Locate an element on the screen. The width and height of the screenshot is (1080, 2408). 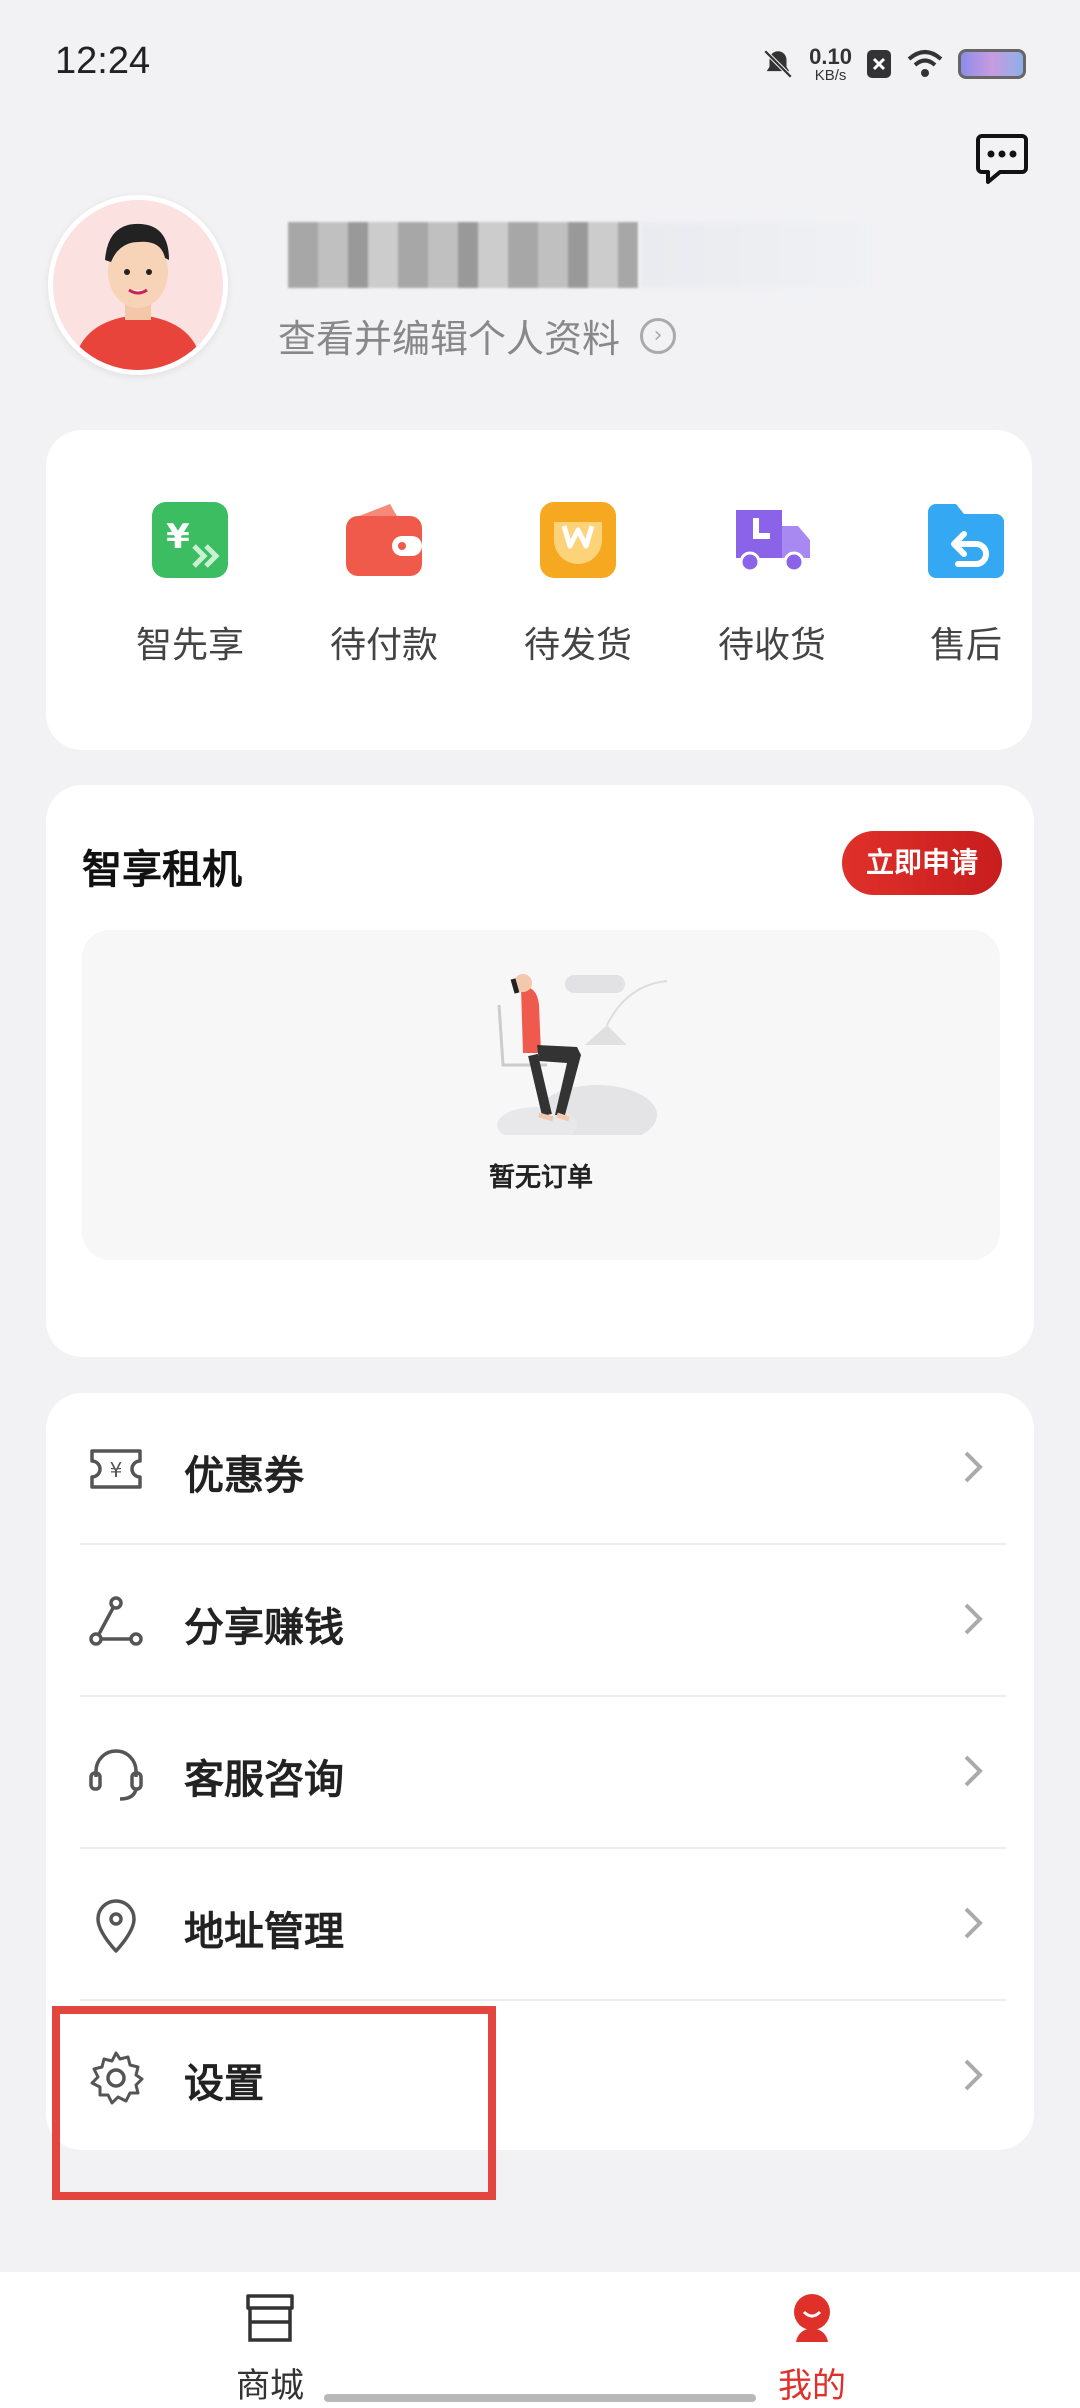
battery-icon is located at coordinates (992, 64).